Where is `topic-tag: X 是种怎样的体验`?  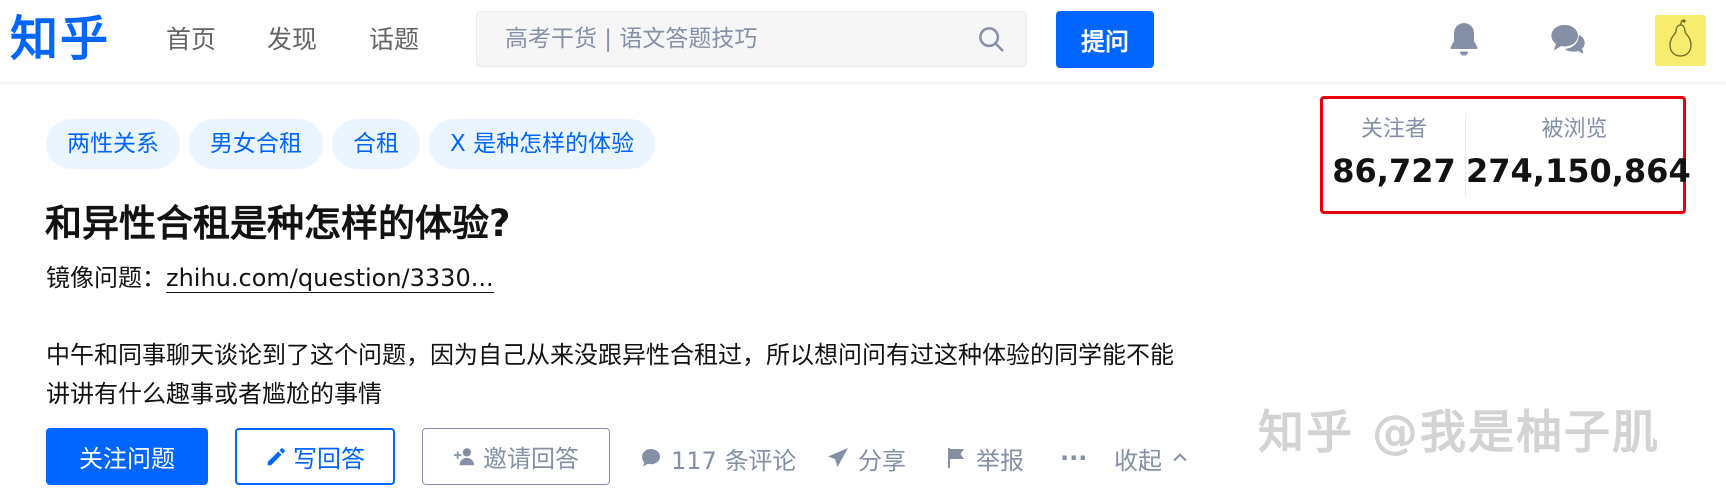 topic-tag: X 是种怎样的体验 is located at coordinates (542, 144).